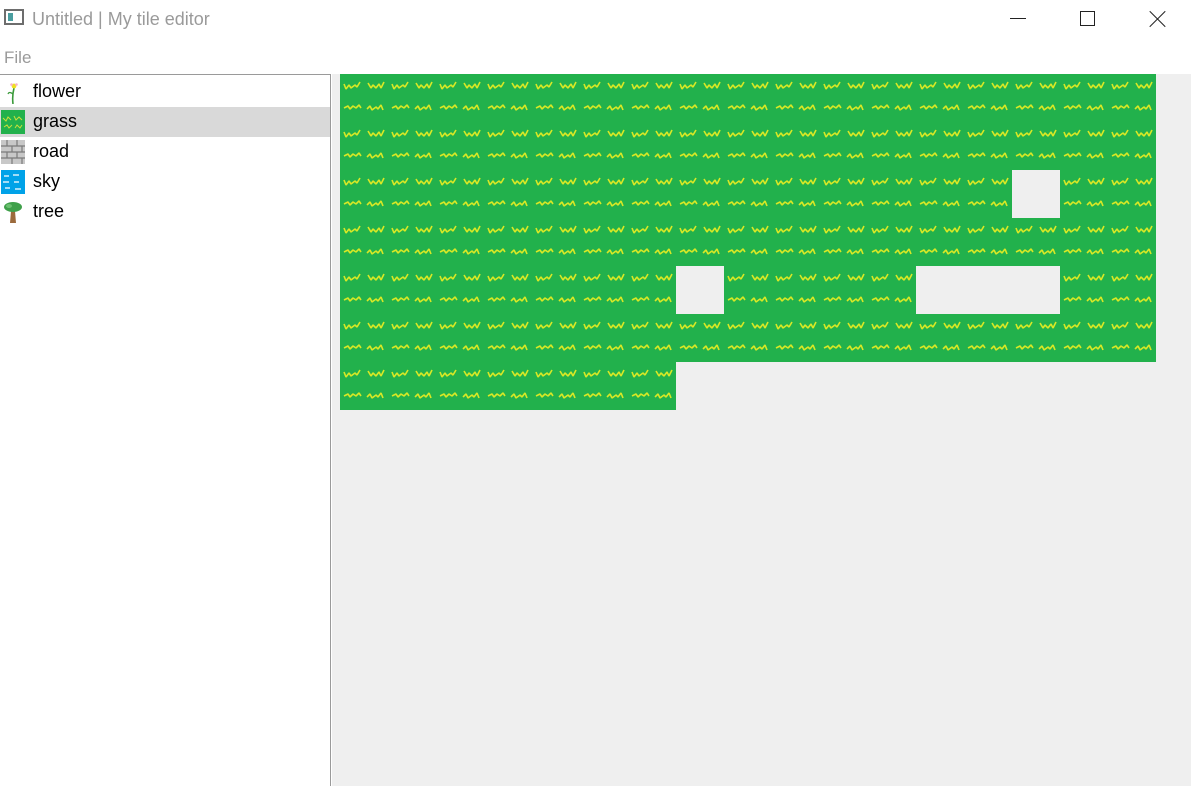 The image size is (1191, 786). I want to click on minimize-button, so click(1018, 19).